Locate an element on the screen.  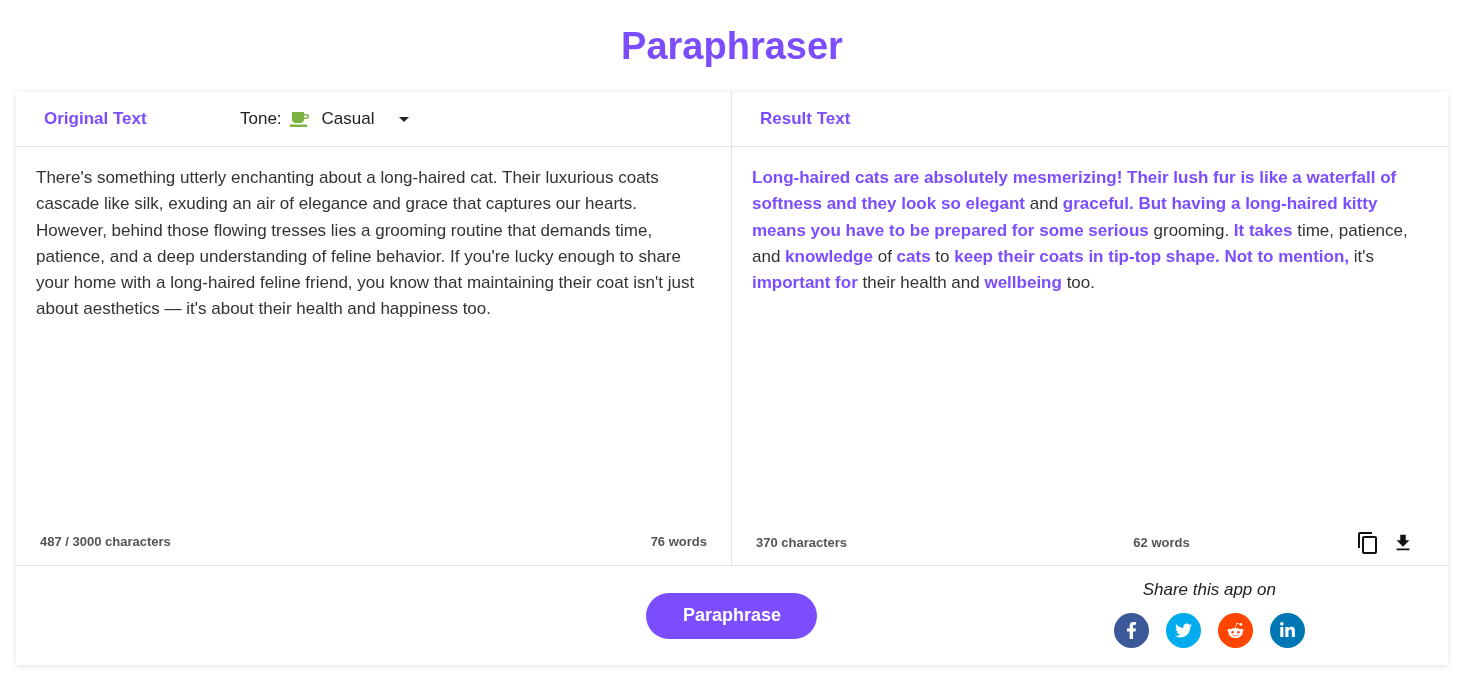
facebook-icon is located at coordinates (1131, 630).